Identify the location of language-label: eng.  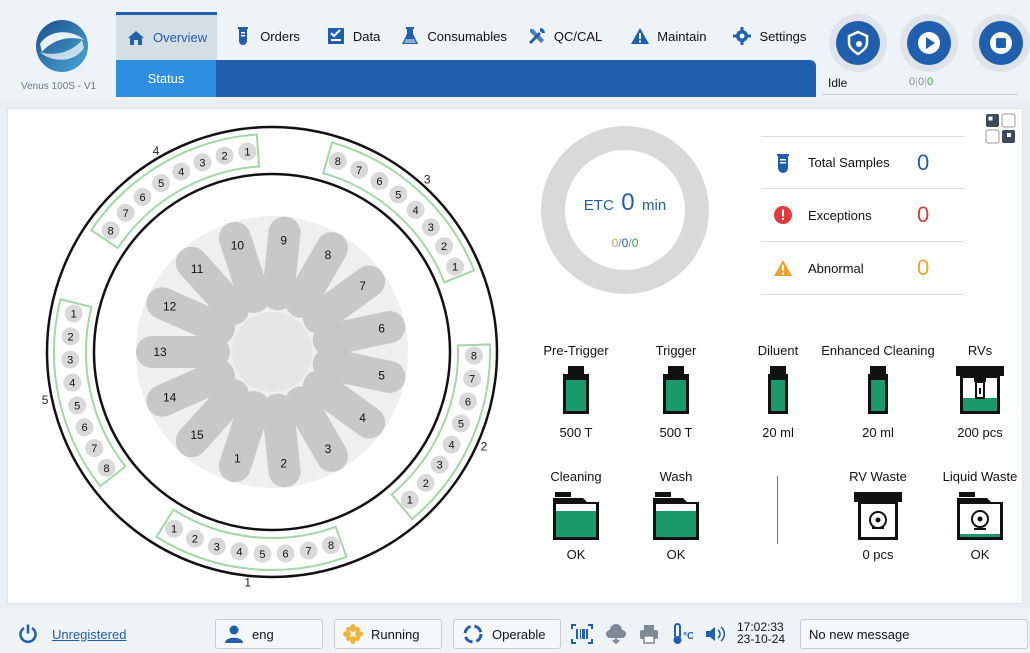
(263, 634).